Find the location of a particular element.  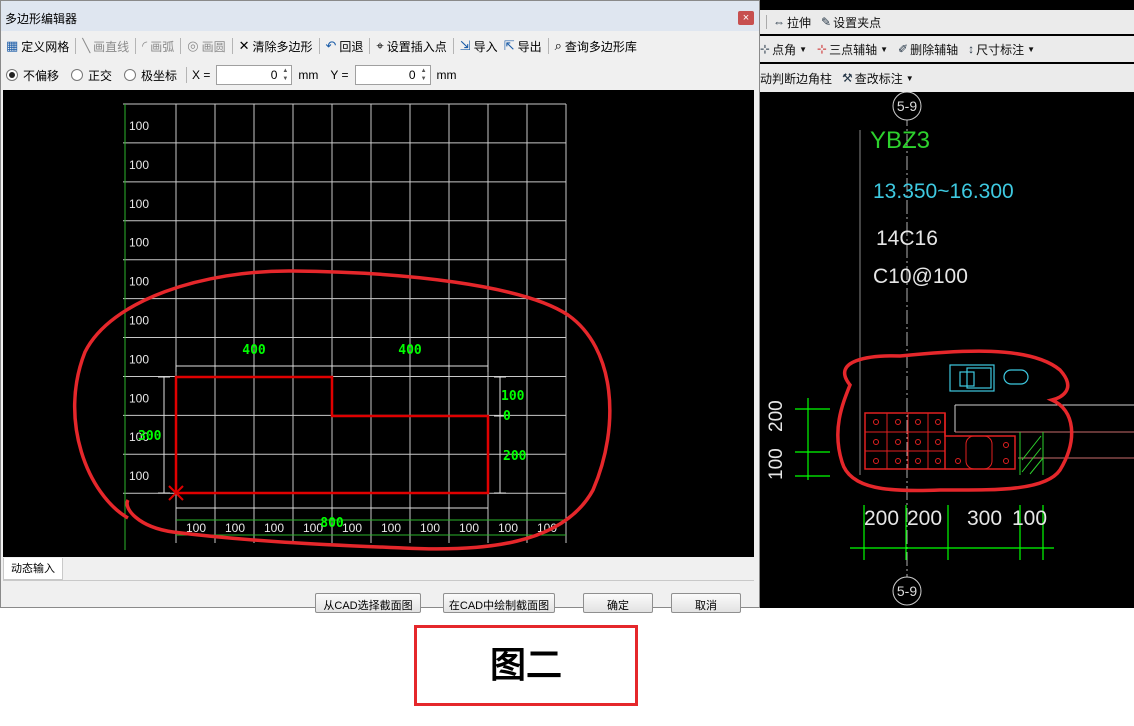

stretch-tool: ⇔ 拉伸 is located at coordinates (792, 22).